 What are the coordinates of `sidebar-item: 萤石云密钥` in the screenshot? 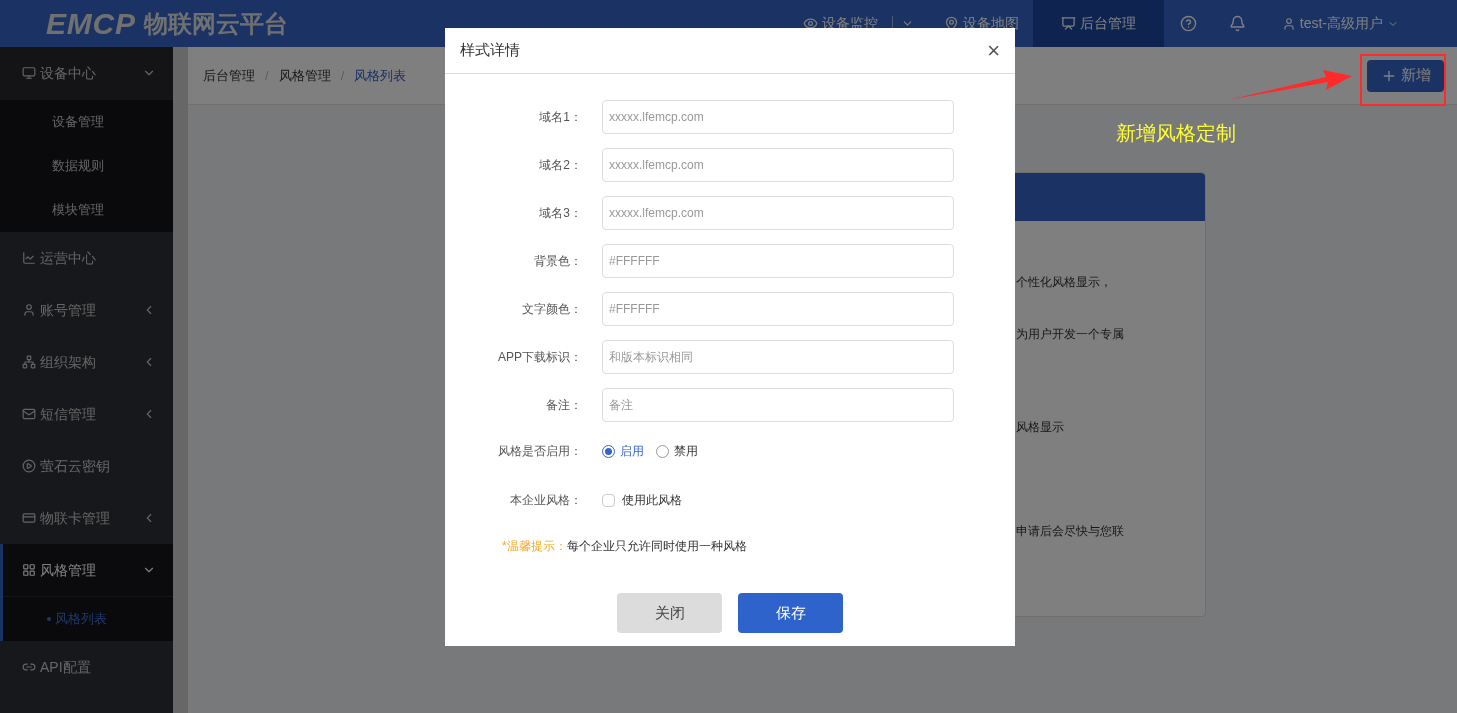 It's located at (86, 466).